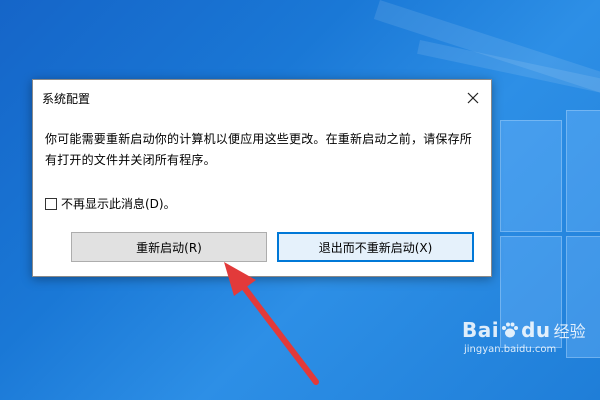  Describe the element at coordinates (375, 247) in the screenshot. I see `exit-without-restart-button: 退出而不重新启动(X)` at that location.